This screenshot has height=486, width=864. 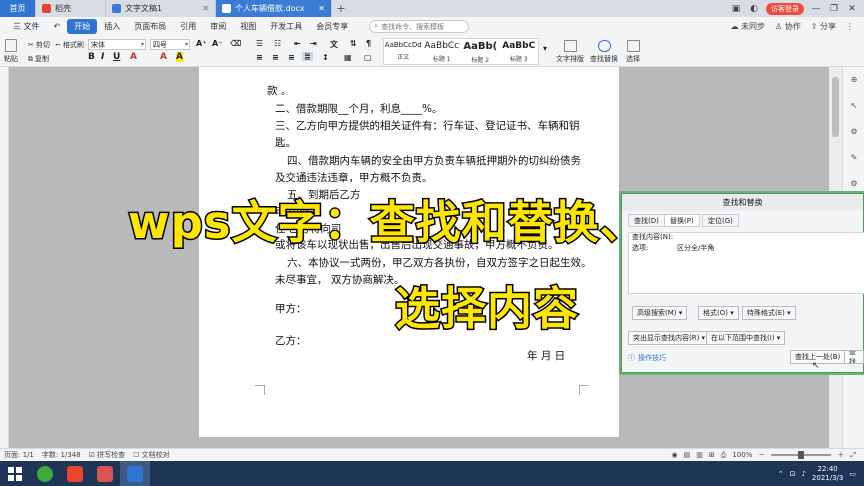 What do you see at coordinates (519, 51) in the screenshot?
I see `style-heading-3: AaBbC 标题 3` at bounding box center [519, 51].